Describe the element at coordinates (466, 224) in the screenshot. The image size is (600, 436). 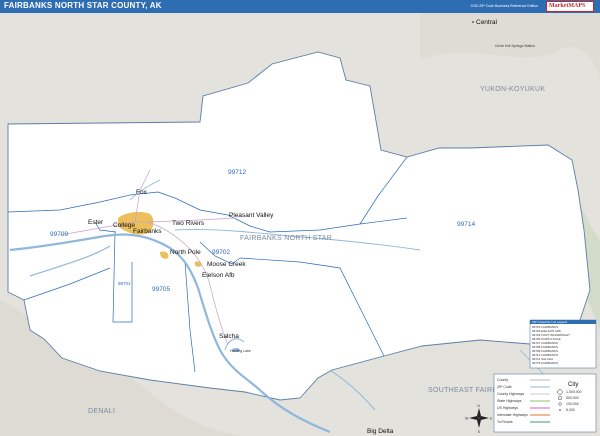
I see `zip-99714: 99714` at that location.